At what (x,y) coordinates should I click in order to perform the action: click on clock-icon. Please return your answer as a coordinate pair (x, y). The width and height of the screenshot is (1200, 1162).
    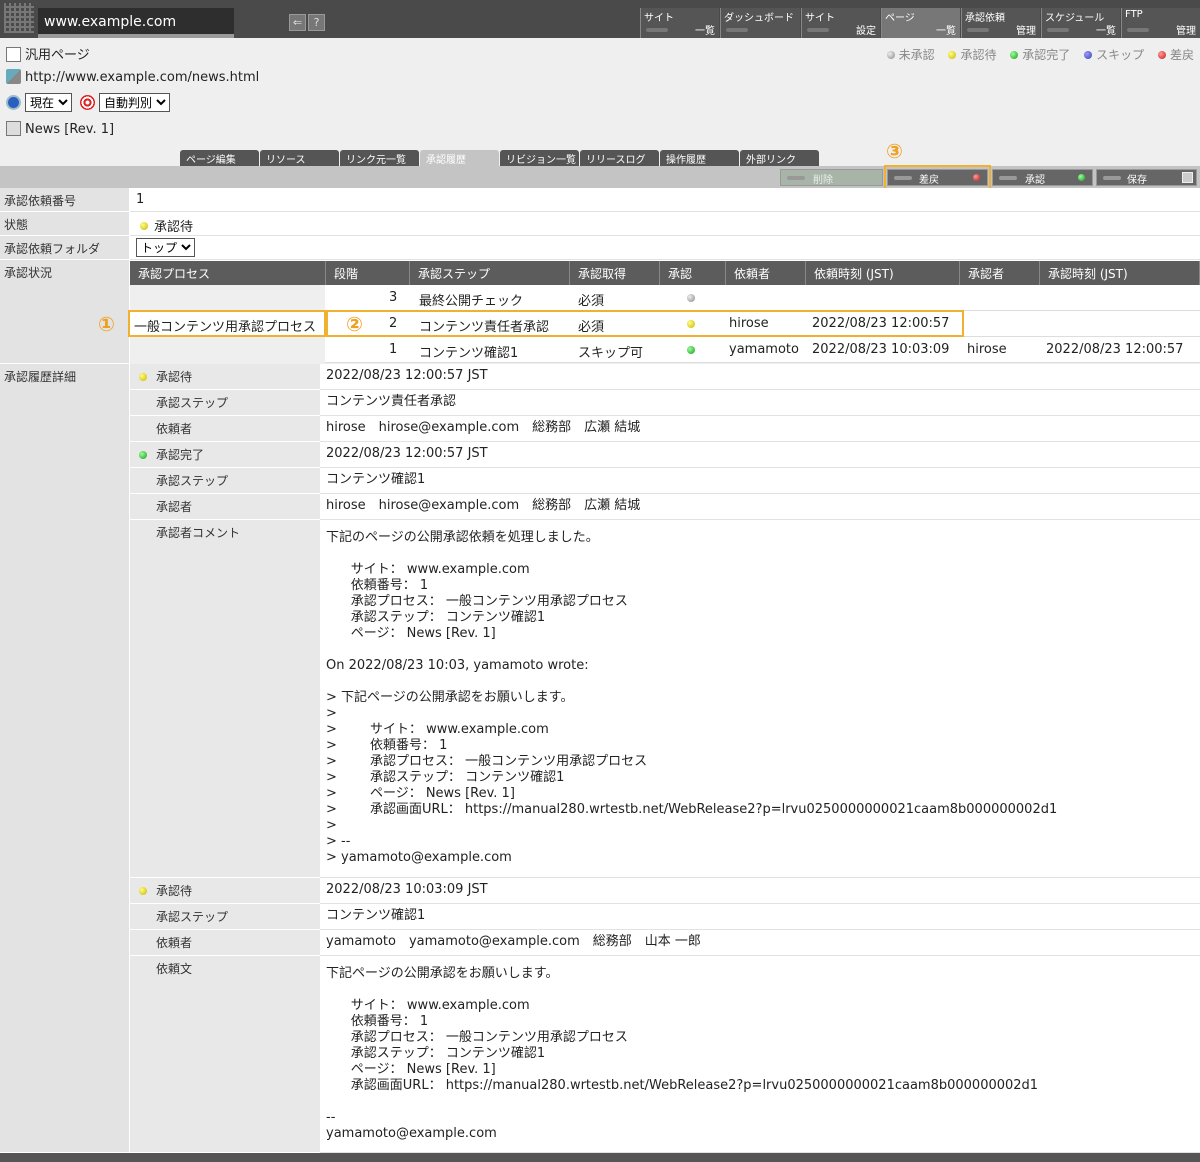
    Looking at the image, I should click on (13, 102).